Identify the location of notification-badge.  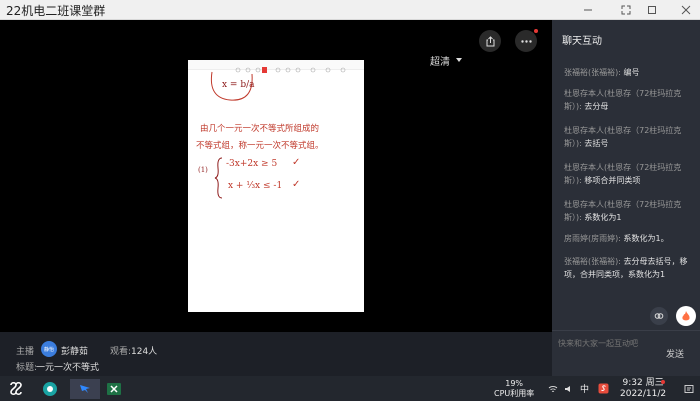
(663, 382).